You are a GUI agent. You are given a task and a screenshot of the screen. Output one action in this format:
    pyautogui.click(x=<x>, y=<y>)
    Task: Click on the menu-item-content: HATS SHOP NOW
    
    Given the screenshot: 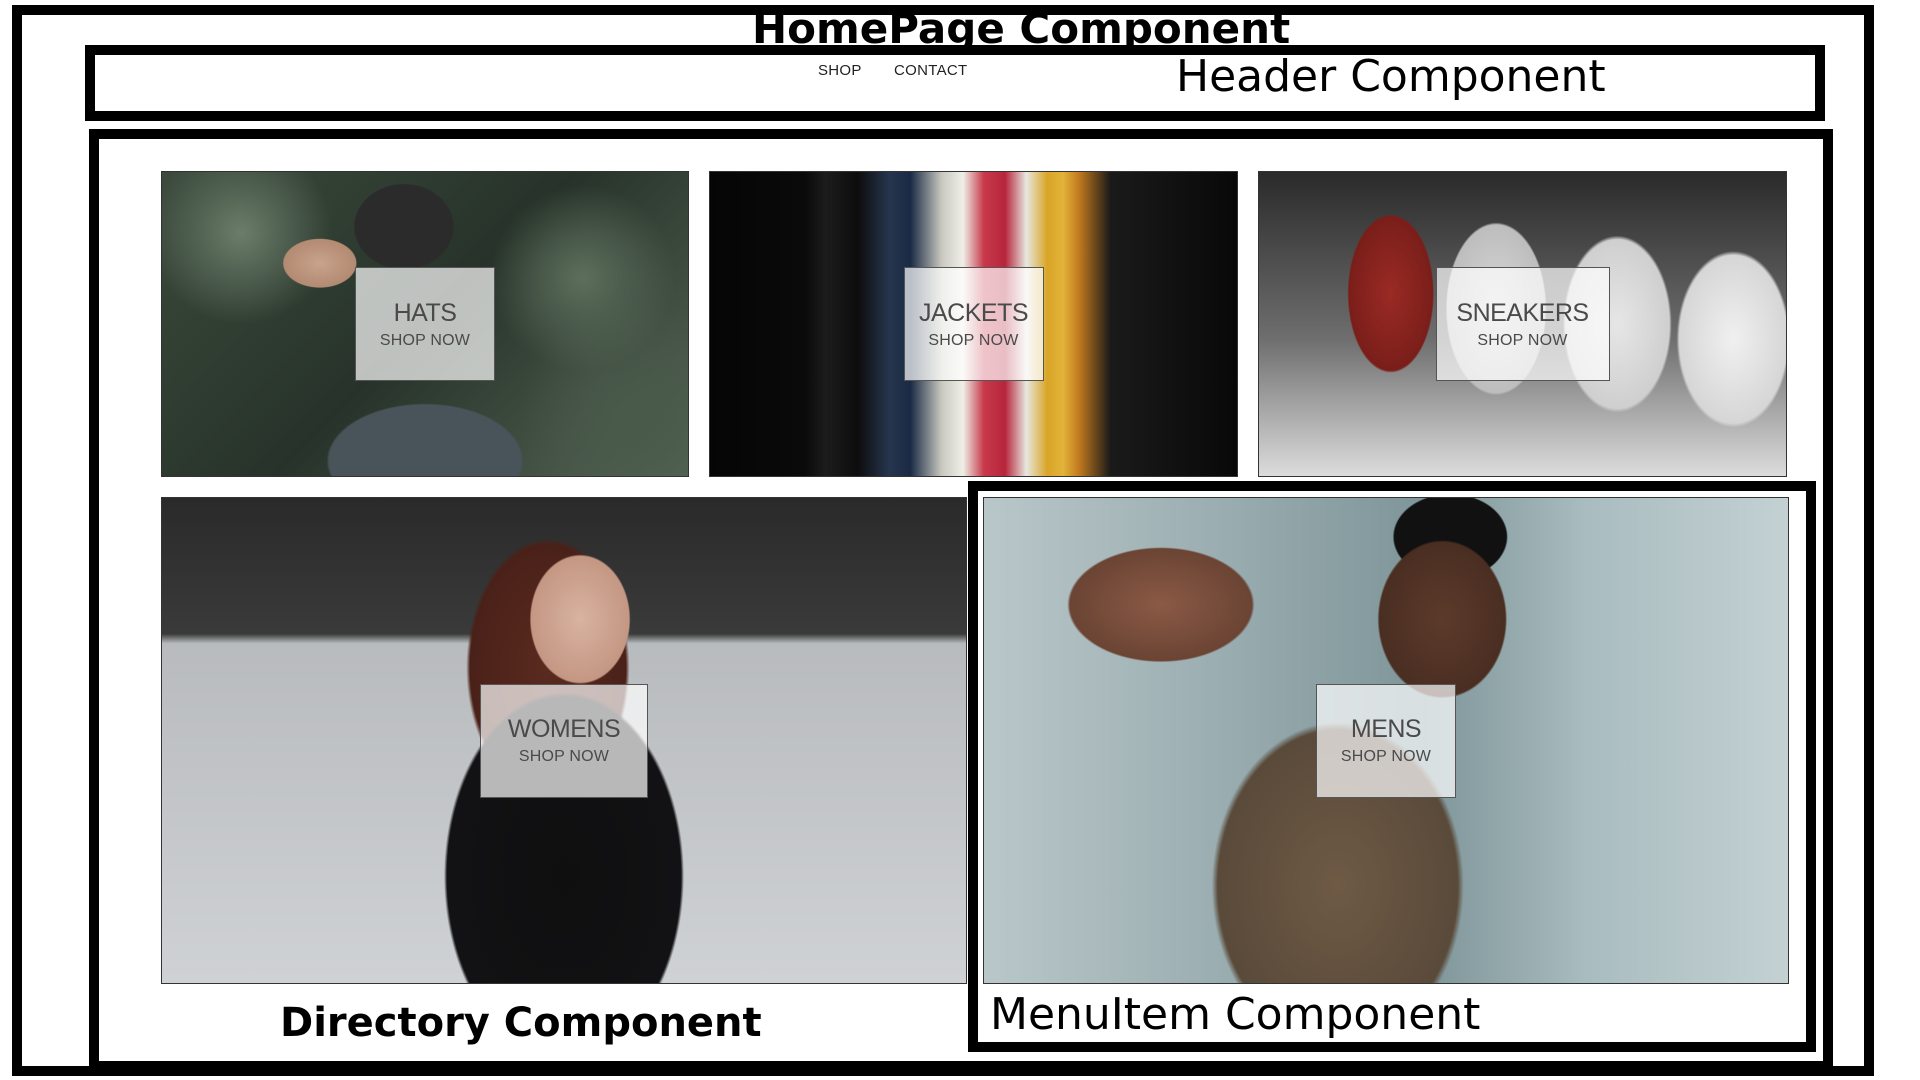 What is the action you would take?
    pyautogui.click(x=425, y=324)
    